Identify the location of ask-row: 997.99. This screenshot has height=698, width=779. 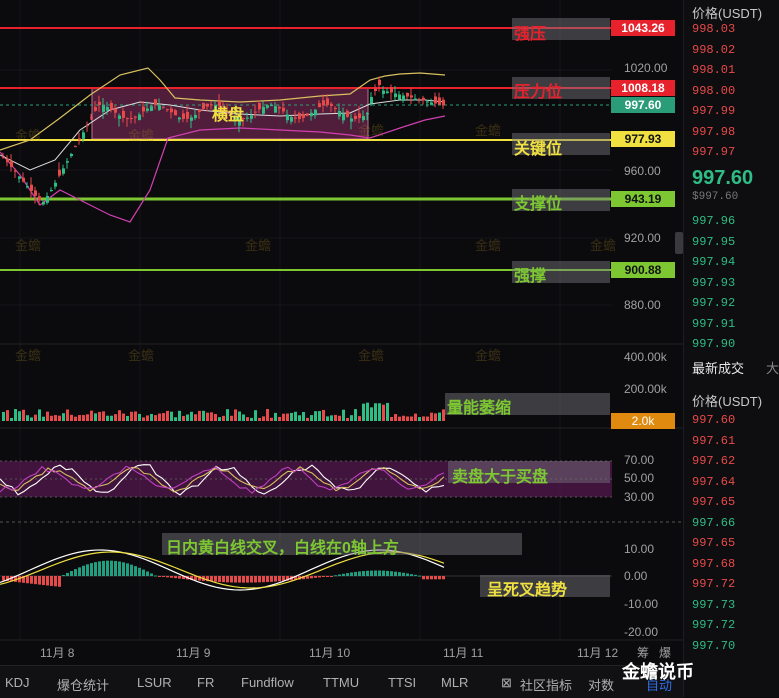
(713, 111).